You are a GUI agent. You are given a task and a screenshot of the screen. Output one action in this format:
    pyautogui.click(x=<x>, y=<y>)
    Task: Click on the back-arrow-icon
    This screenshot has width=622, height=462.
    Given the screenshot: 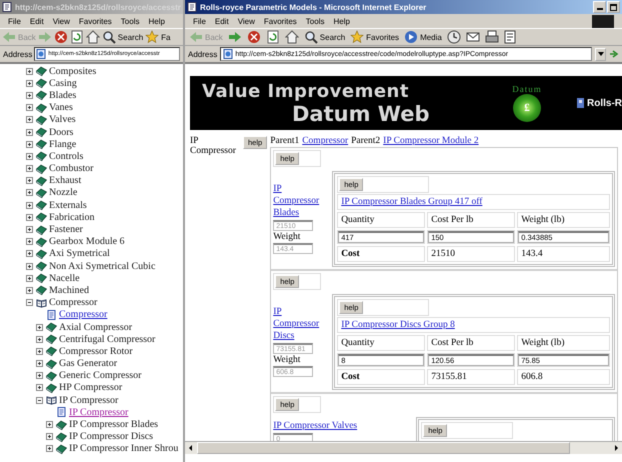 What is the action you would take?
    pyautogui.click(x=196, y=37)
    